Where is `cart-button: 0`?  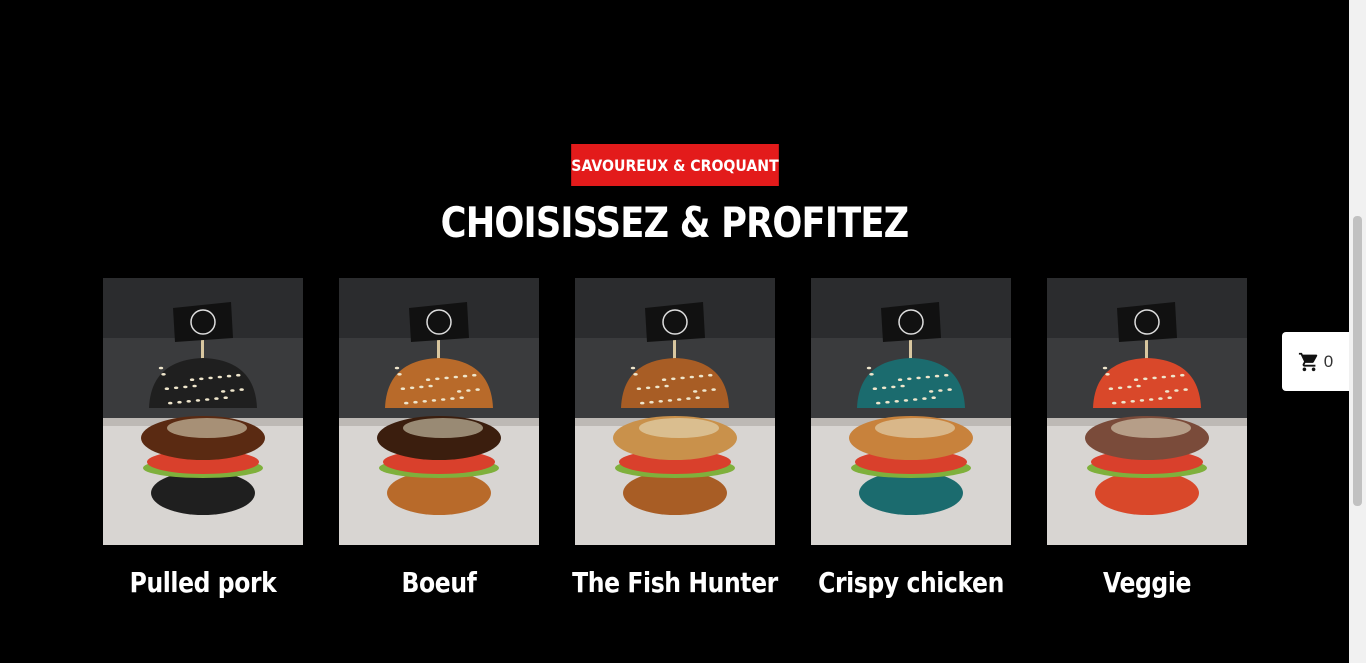 cart-button: 0 is located at coordinates (1315, 361).